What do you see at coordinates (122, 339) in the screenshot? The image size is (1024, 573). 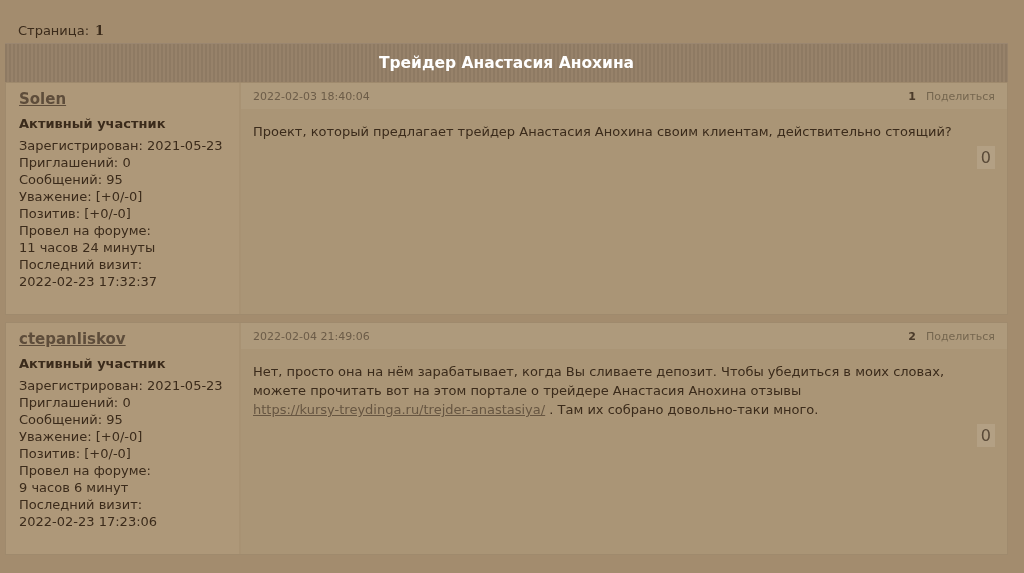 I see `author-link: ctepanliskov` at bounding box center [122, 339].